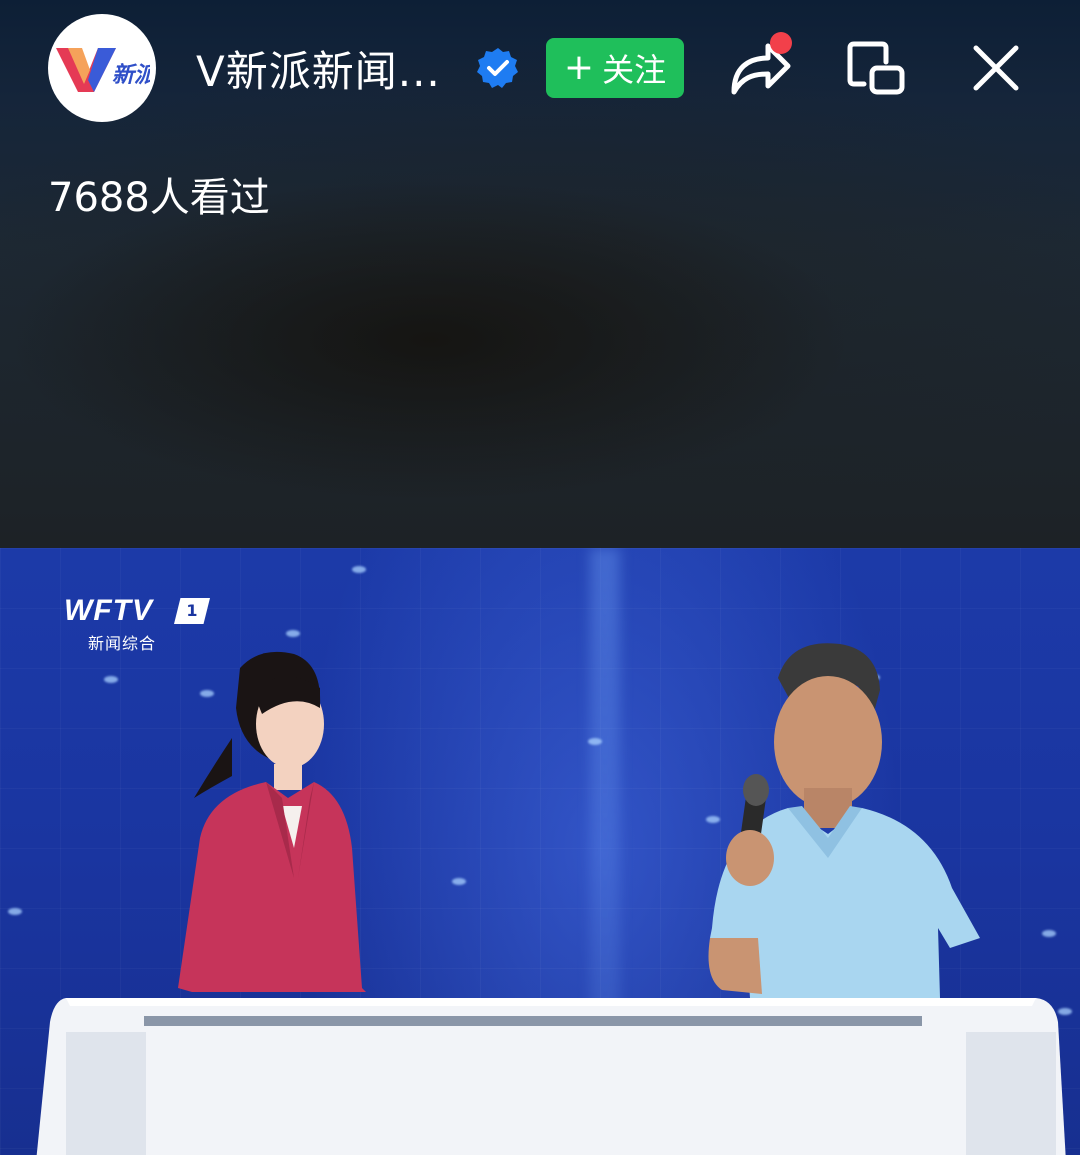  What do you see at coordinates (540, 70) in the screenshot?
I see `player-header: 新派 V新派新闻... + 关注` at bounding box center [540, 70].